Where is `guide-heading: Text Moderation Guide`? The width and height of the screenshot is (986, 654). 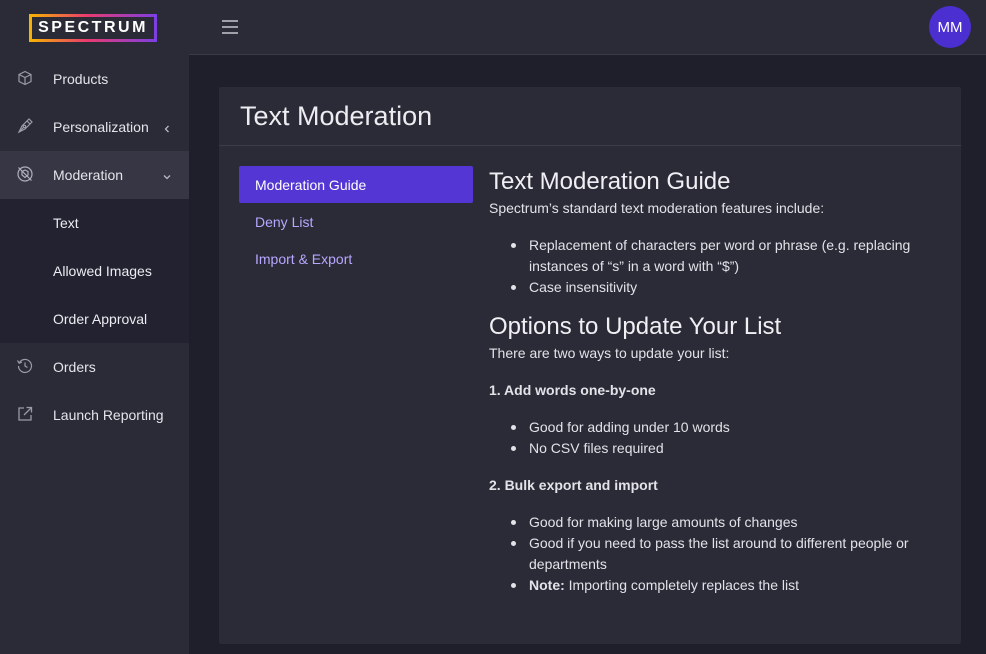 guide-heading: Text Moderation Guide is located at coordinates (610, 181).